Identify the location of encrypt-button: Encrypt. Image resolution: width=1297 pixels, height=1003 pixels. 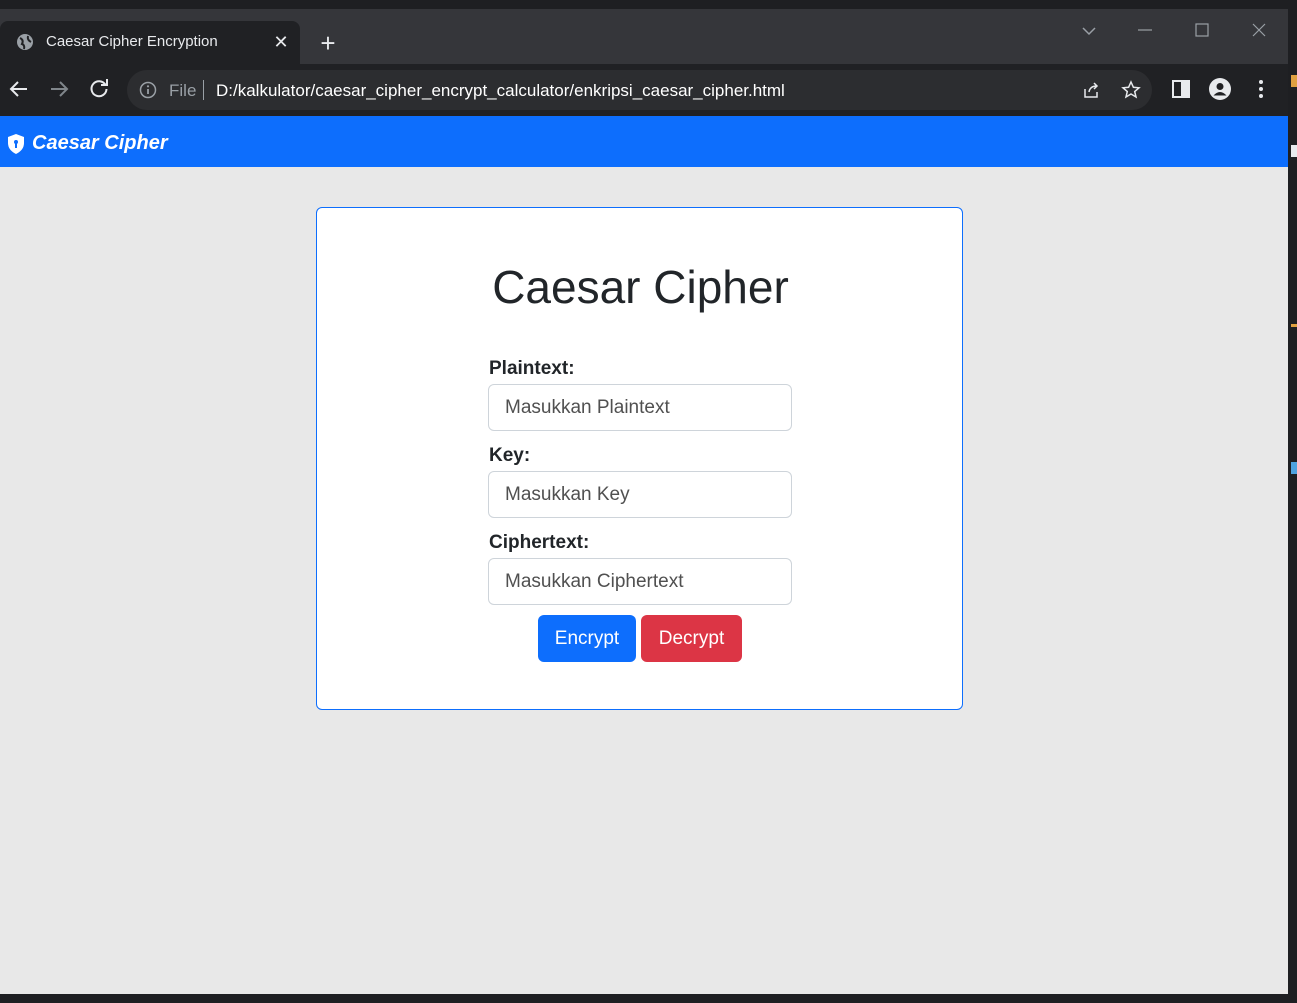
(587, 638).